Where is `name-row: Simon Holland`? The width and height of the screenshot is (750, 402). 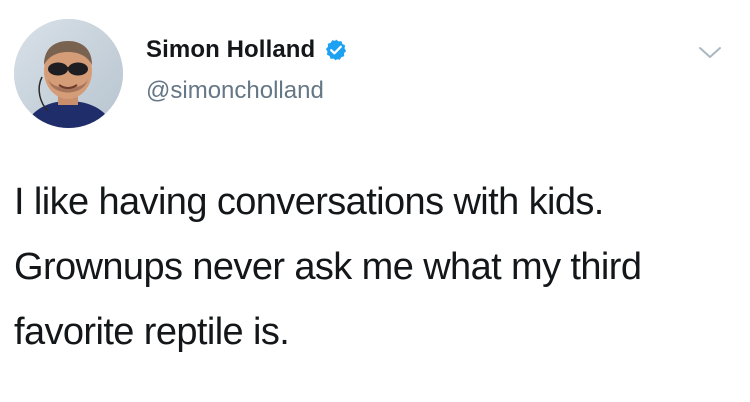 name-row: Simon Holland is located at coordinates (247, 50).